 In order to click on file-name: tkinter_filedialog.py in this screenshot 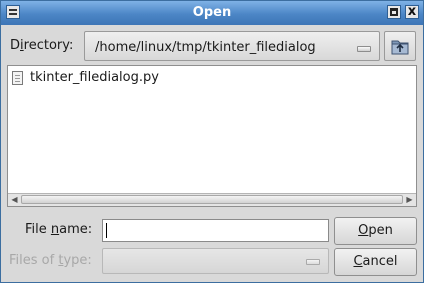, I will do `click(94, 77)`.